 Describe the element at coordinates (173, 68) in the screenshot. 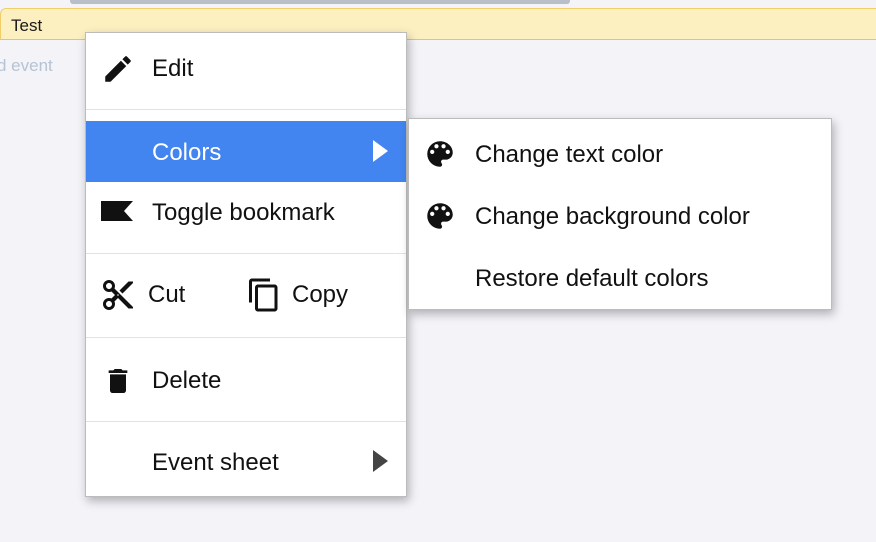

I see `menu-item-edit-label: Edit` at that location.